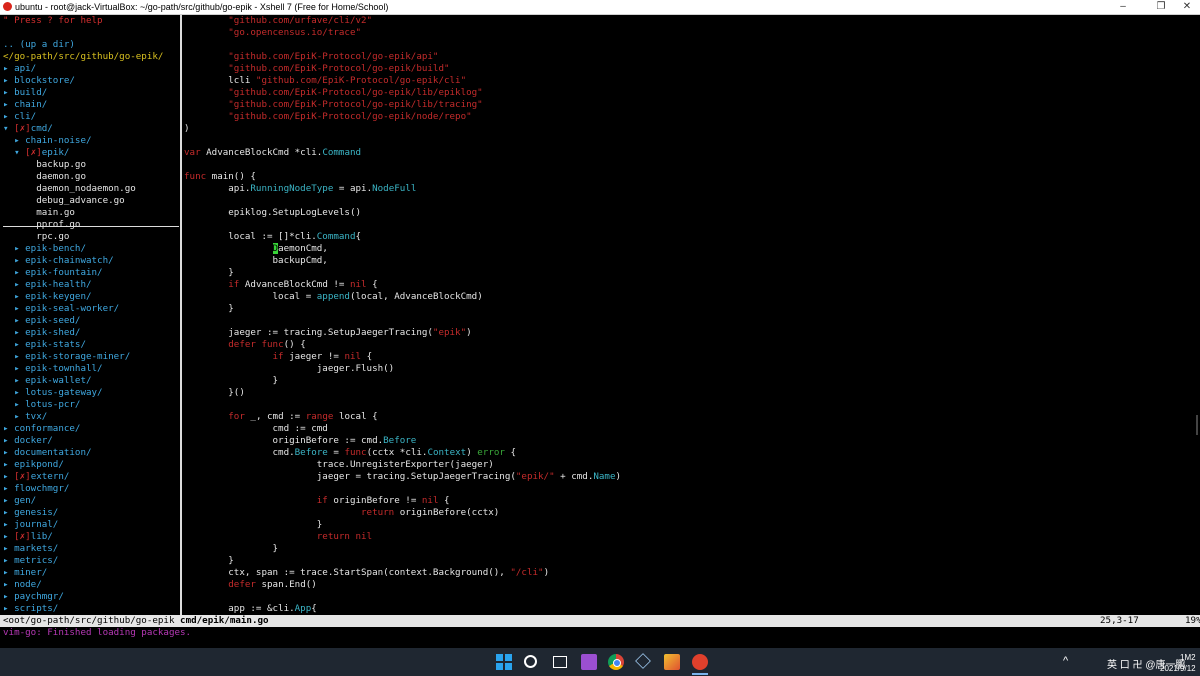  Describe the element at coordinates (47, 381) in the screenshot. I see `tree-line: ▸ epik-wallet/` at that location.